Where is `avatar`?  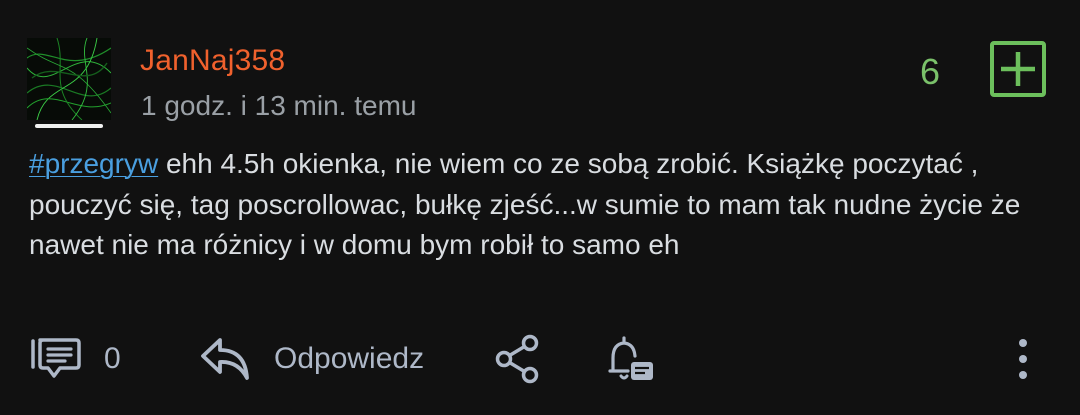
avatar is located at coordinates (69, 79).